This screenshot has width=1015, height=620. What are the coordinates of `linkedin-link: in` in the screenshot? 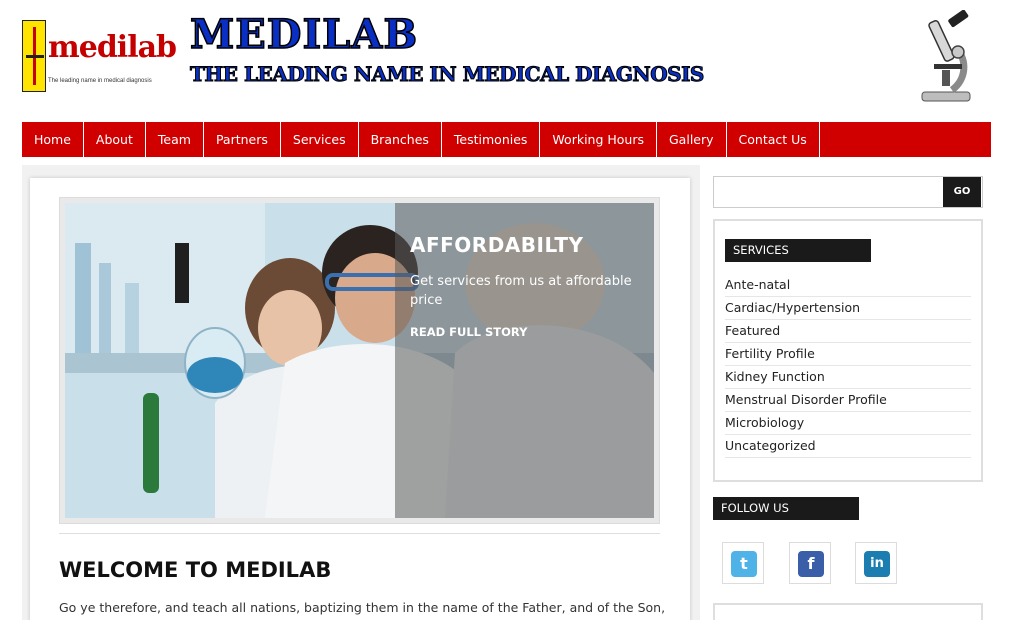 It's located at (876, 563).